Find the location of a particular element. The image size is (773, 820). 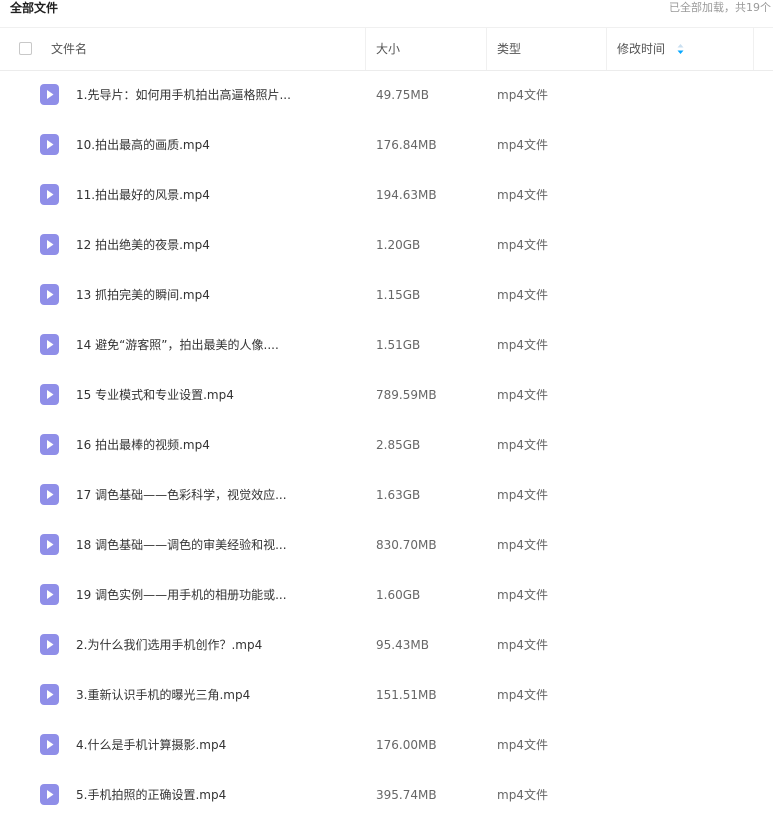

file-row: 17 调色基础——色彩科学，视觉效应... 1.63GB mp4文件 is located at coordinates (386, 495).